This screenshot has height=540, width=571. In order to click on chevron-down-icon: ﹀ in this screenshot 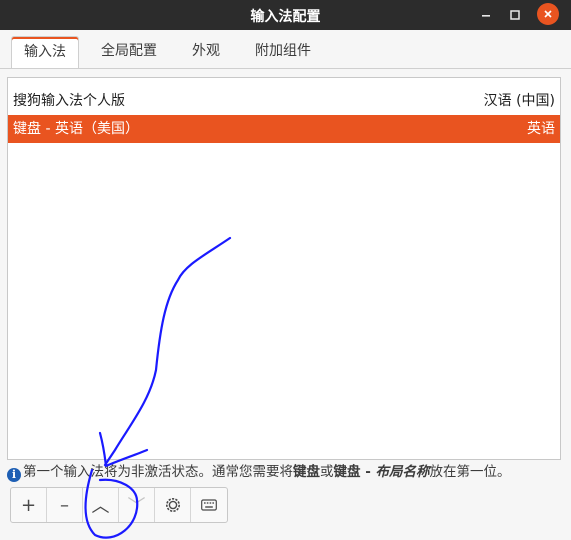, I will do `click(136, 506)`.